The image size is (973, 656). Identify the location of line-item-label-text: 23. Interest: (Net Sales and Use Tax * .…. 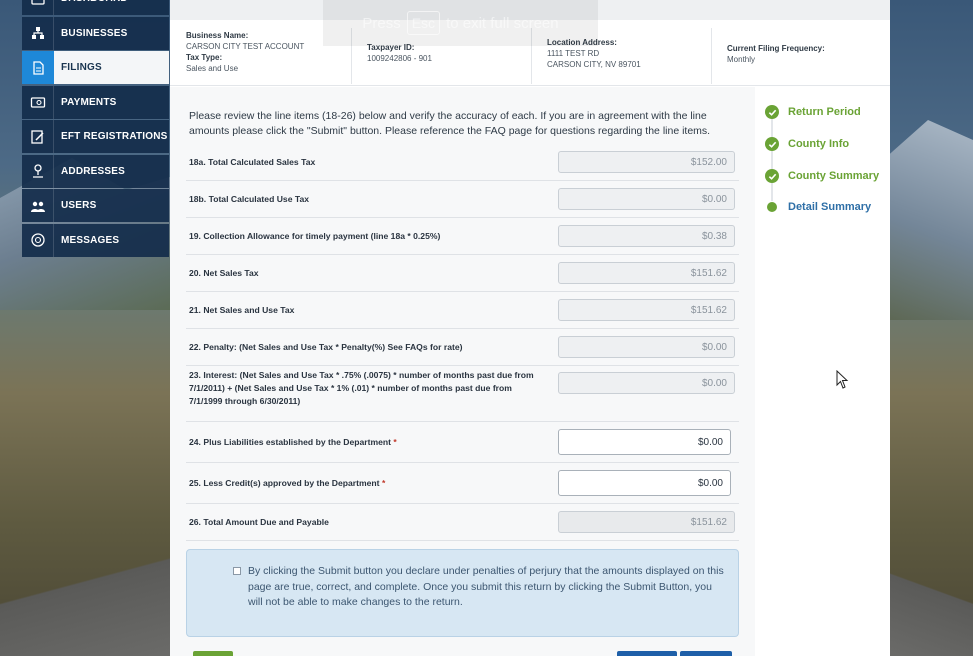
(361, 388).